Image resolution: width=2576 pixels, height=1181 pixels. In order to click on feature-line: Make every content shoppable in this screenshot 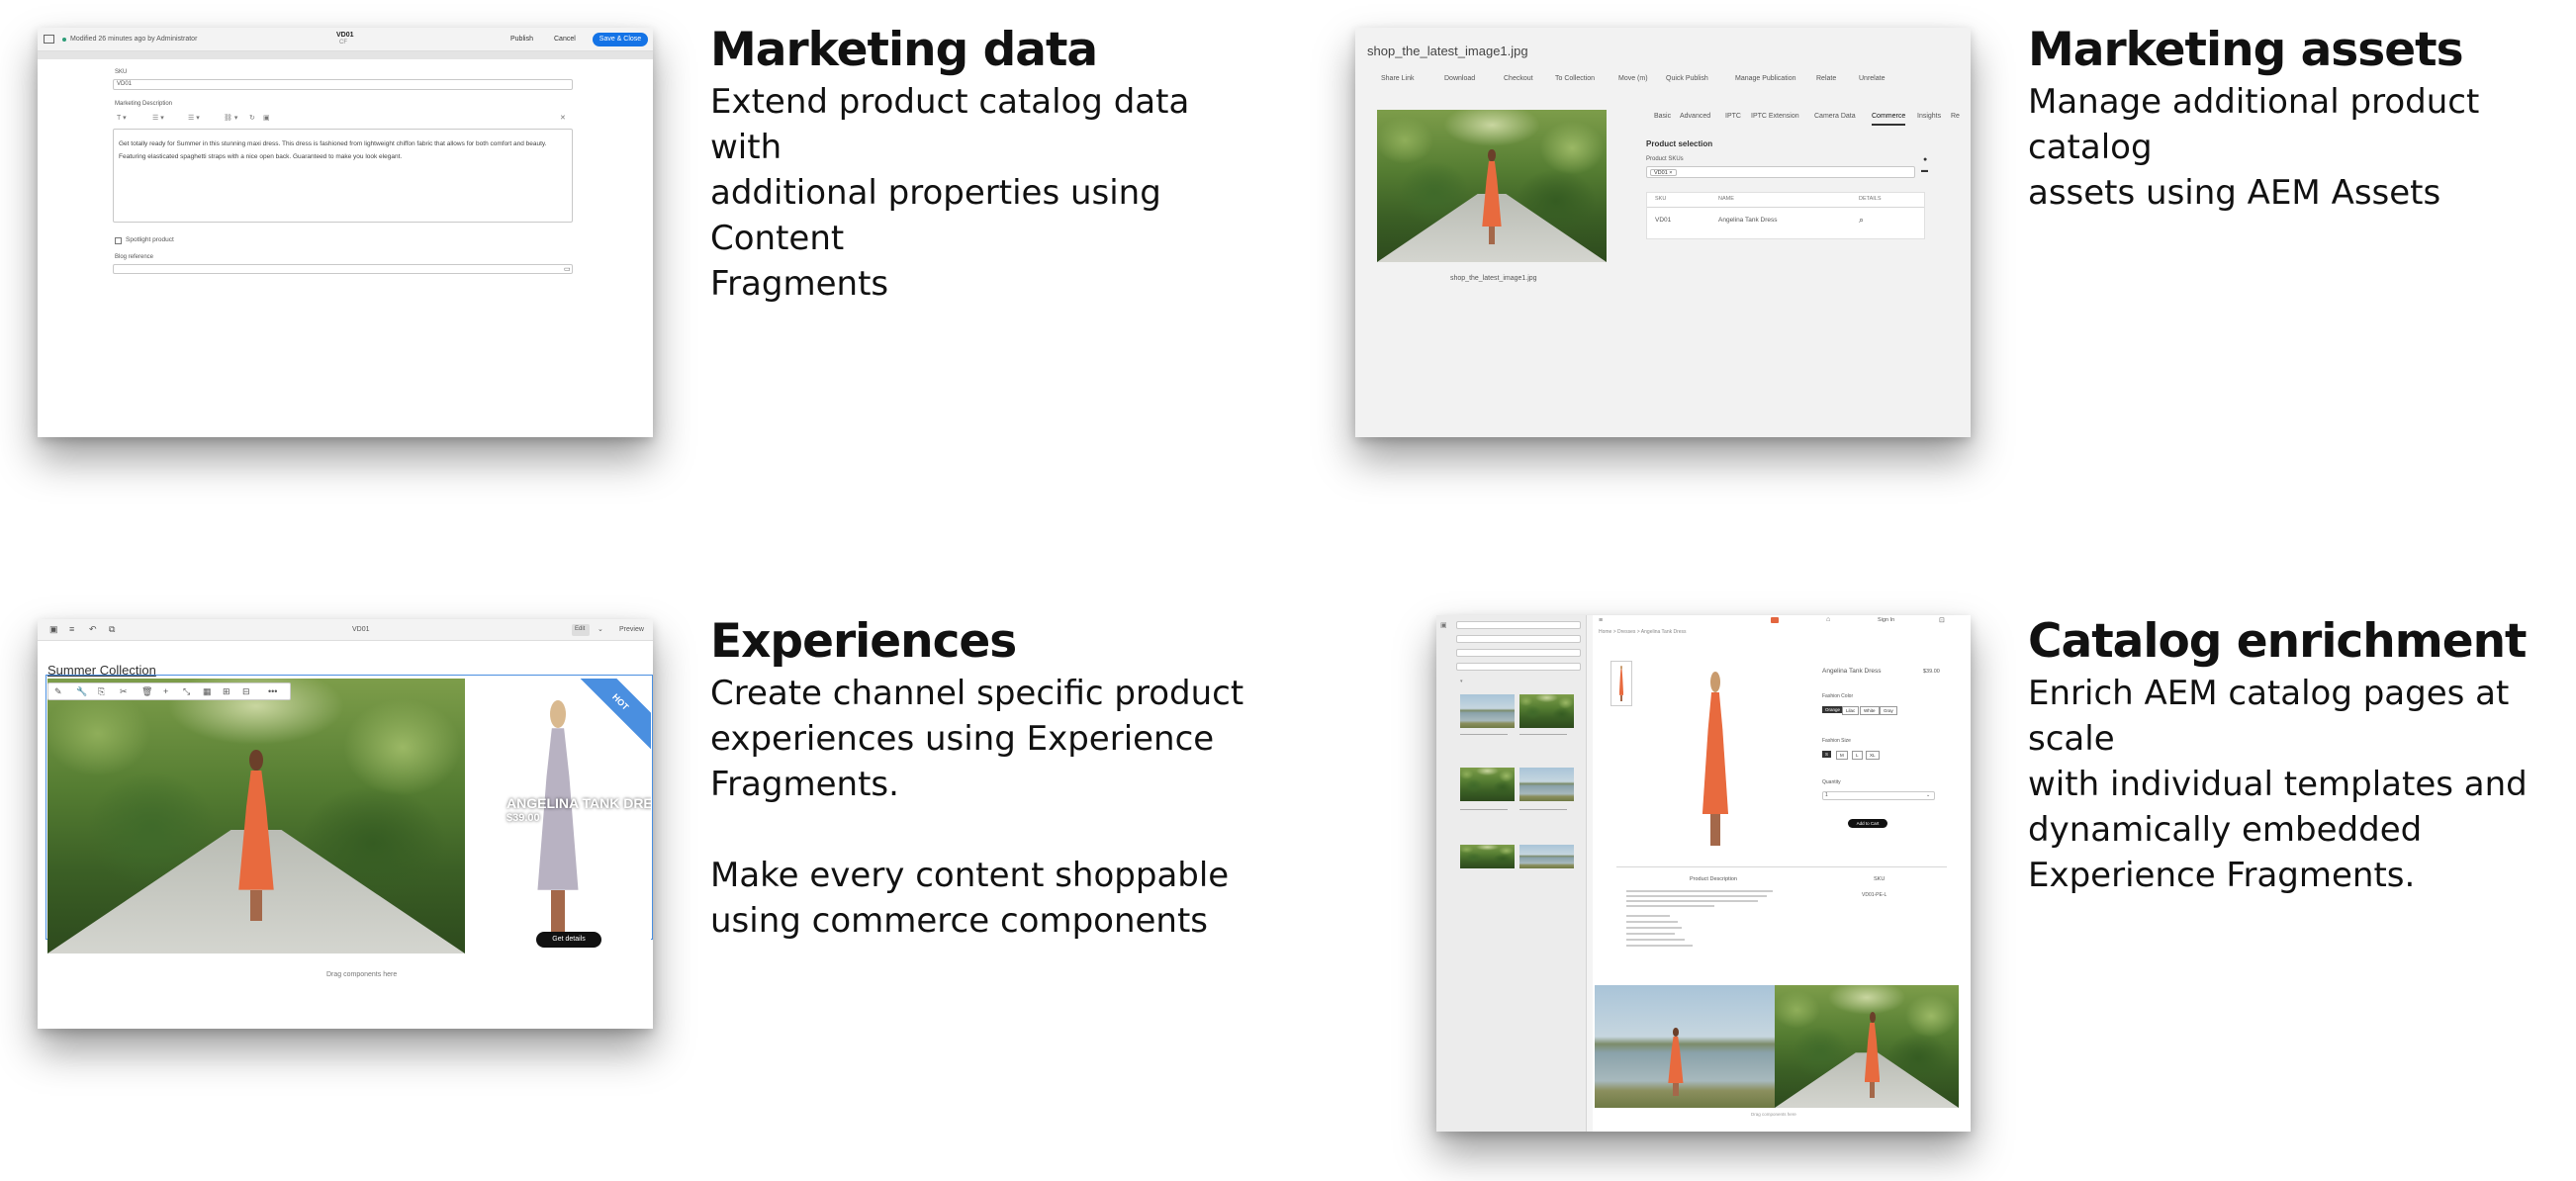, I will do `click(970, 876)`.